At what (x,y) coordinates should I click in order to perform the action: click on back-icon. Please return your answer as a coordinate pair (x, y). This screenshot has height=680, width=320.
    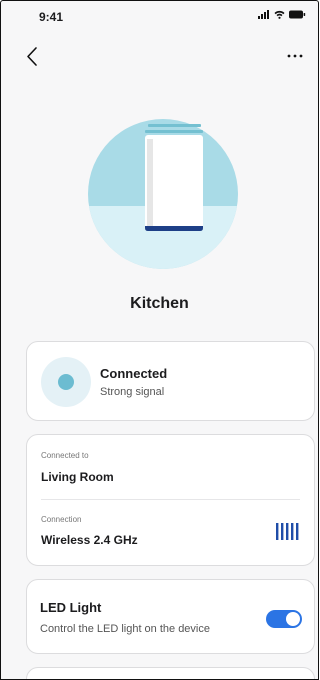
    Looking at the image, I should click on (32, 57).